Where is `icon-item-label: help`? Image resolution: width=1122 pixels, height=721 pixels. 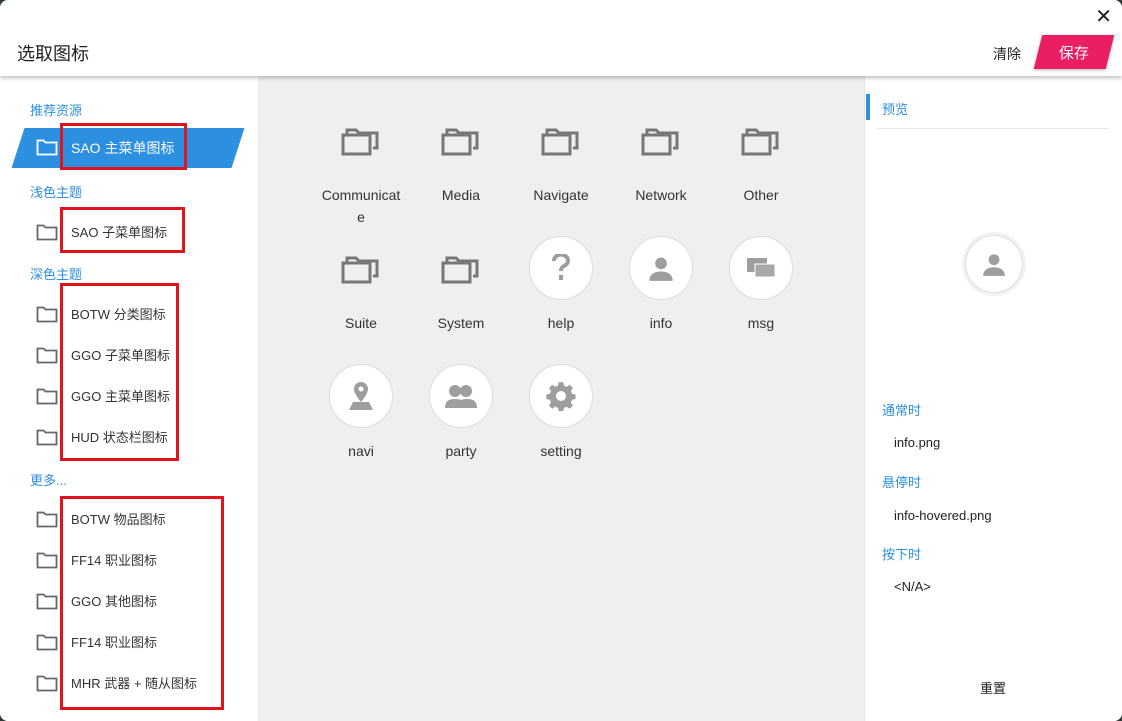 icon-item-label: help is located at coordinates (561, 323).